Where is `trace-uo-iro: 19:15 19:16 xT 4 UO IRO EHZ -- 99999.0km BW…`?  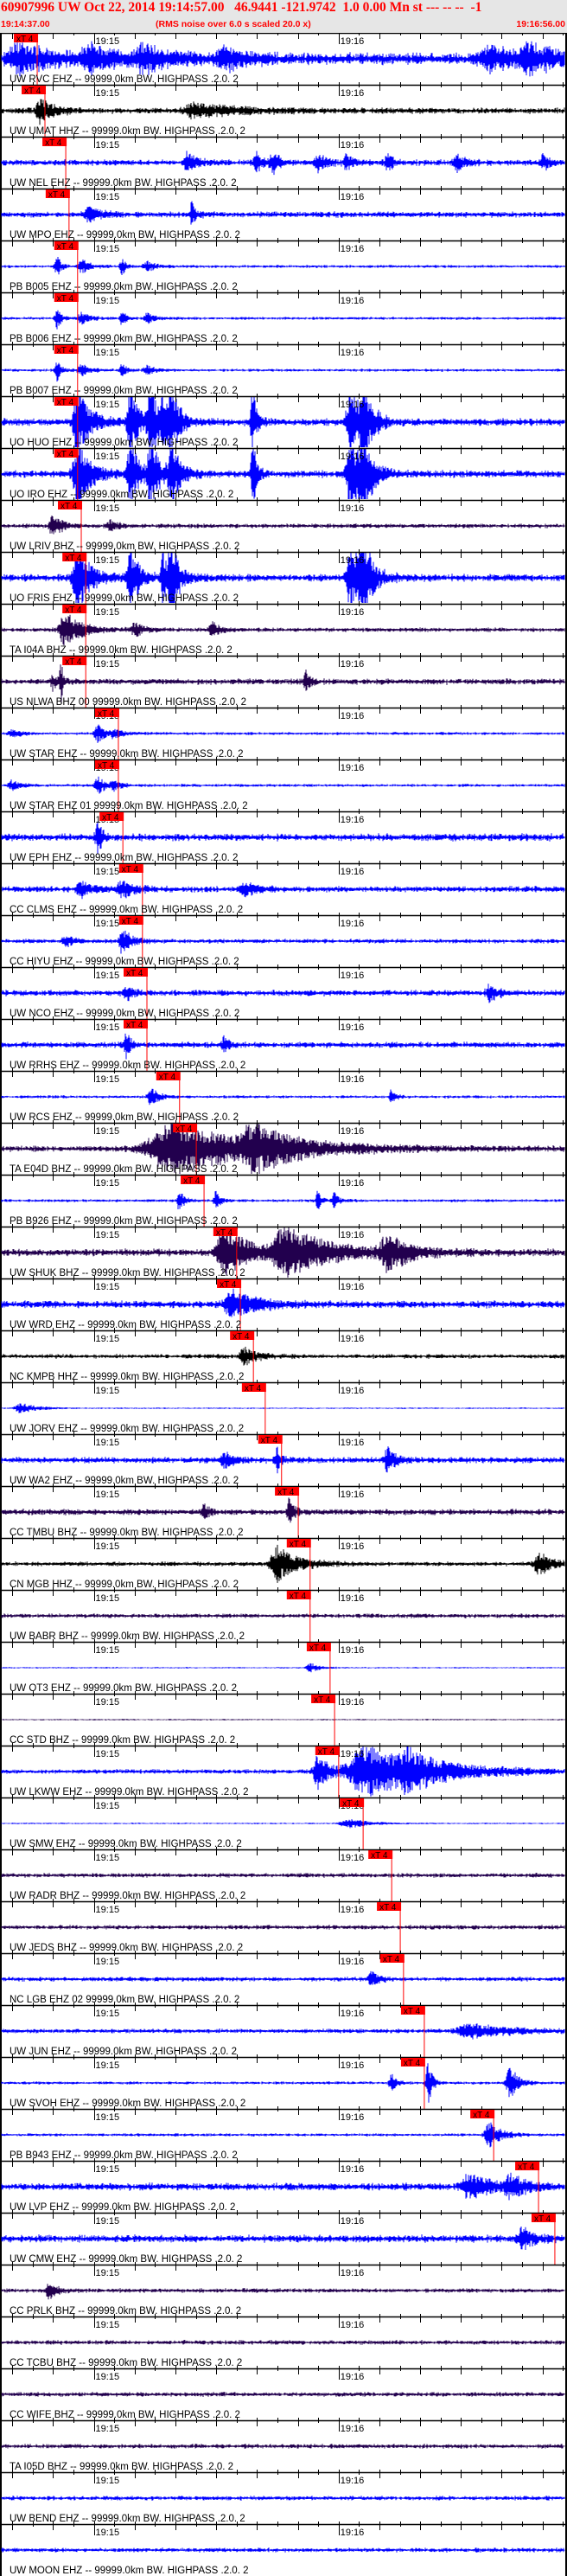 trace-uo-iro: 19:15 19:16 xT 4 UO IRO EHZ -- 99999.0km BW… is located at coordinates (283, 472).